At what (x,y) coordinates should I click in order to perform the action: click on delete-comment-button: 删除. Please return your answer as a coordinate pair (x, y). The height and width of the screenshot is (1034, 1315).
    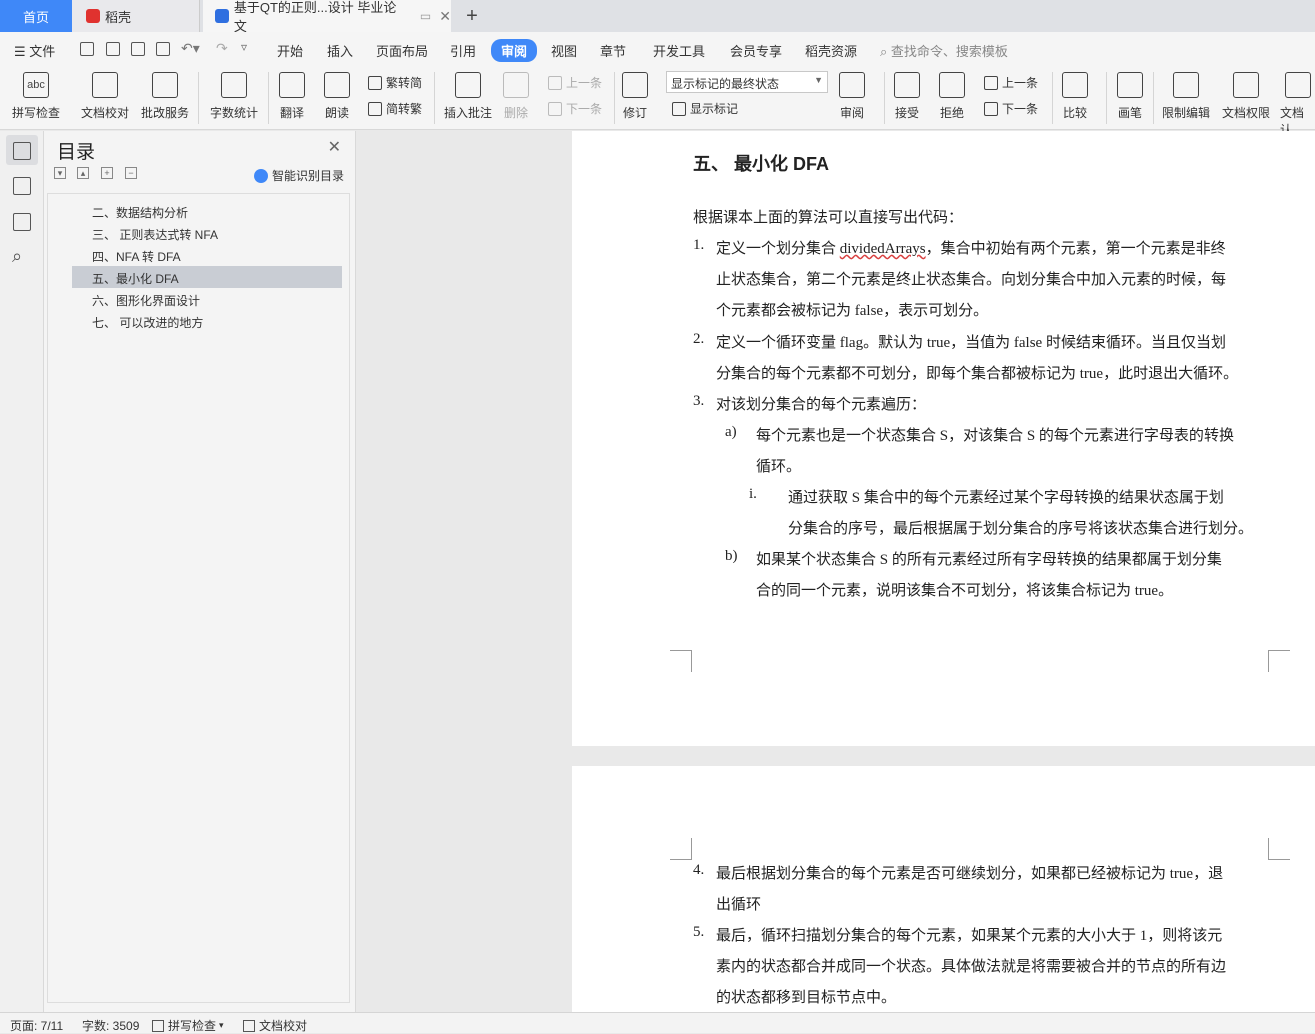
    Looking at the image, I should click on (516, 96).